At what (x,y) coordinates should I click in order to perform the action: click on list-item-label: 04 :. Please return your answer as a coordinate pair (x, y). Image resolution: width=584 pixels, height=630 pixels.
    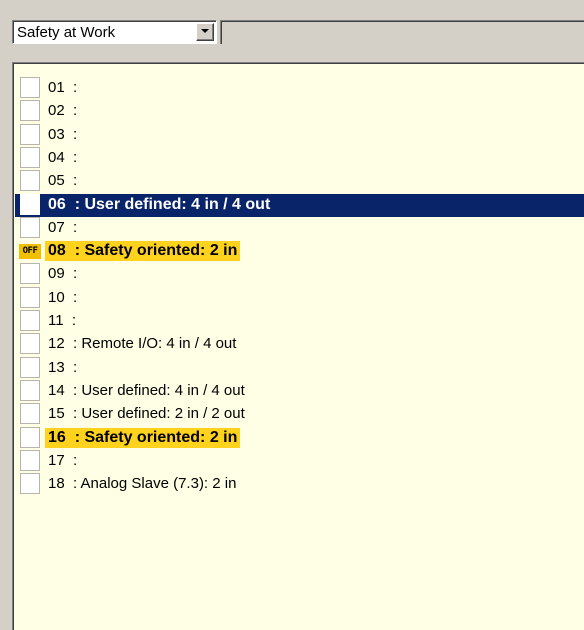
    Looking at the image, I should click on (63, 157).